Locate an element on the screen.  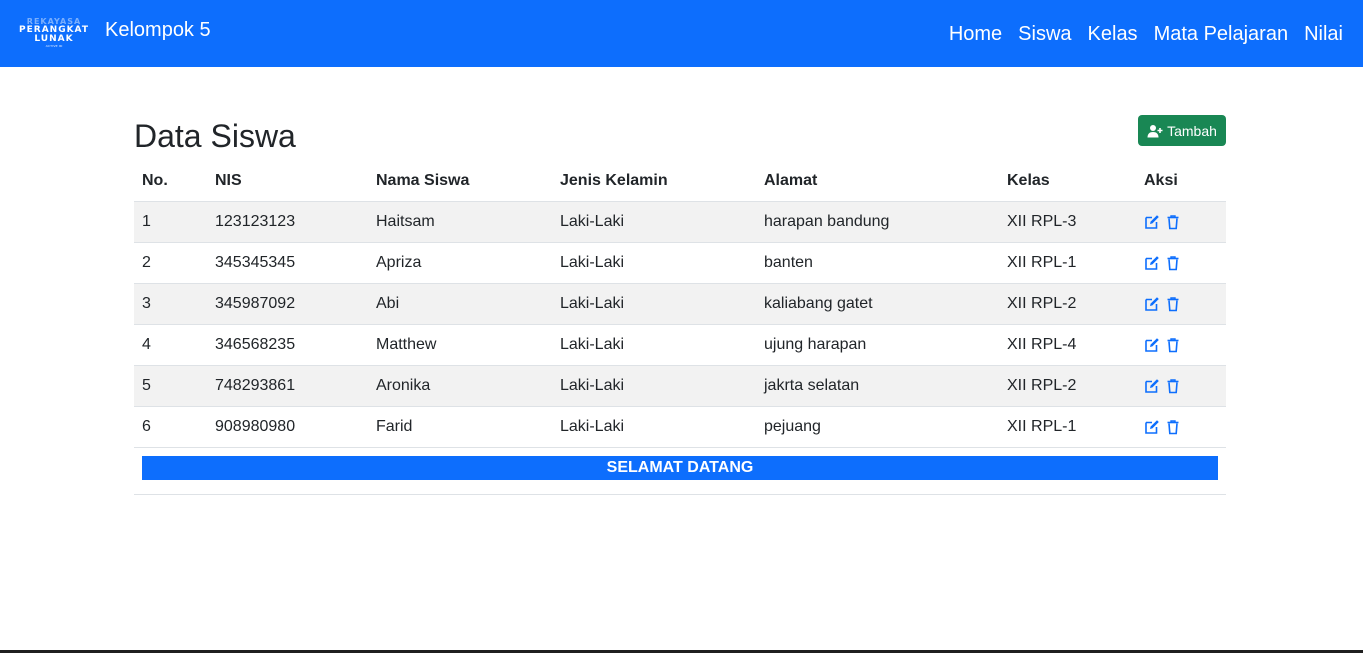
nav-links: Home Siswa Kelas Mata Pelajaran Nilai is located at coordinates (1146, 34).